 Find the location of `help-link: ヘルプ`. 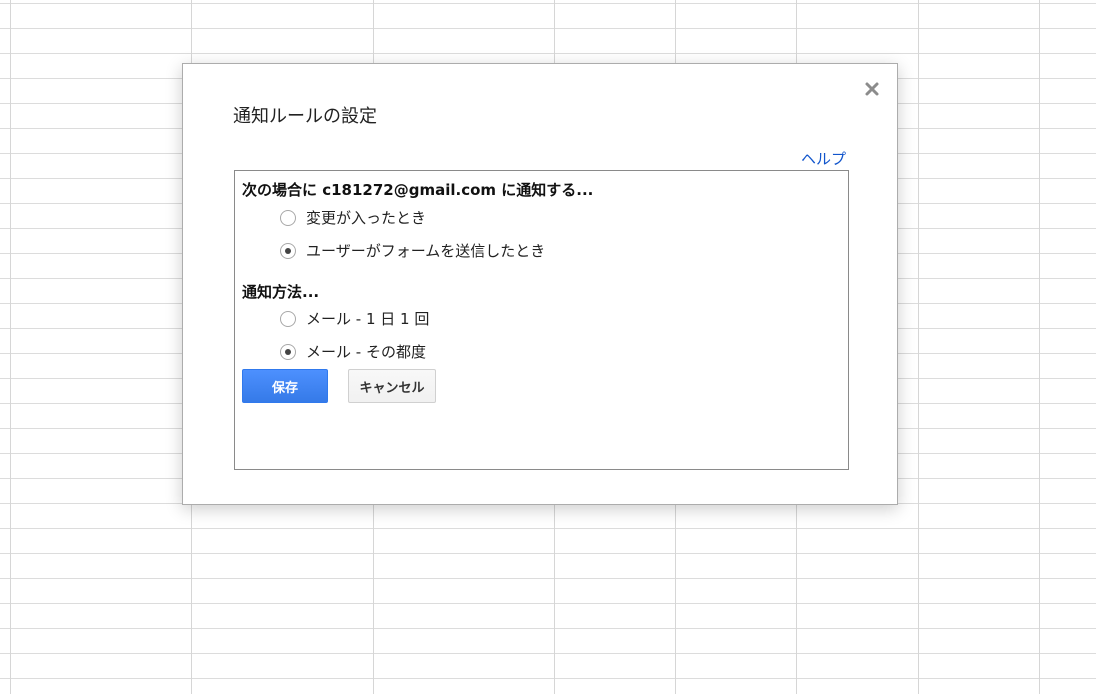

help-link: ヘルプ is located at coordinates (823, 158).